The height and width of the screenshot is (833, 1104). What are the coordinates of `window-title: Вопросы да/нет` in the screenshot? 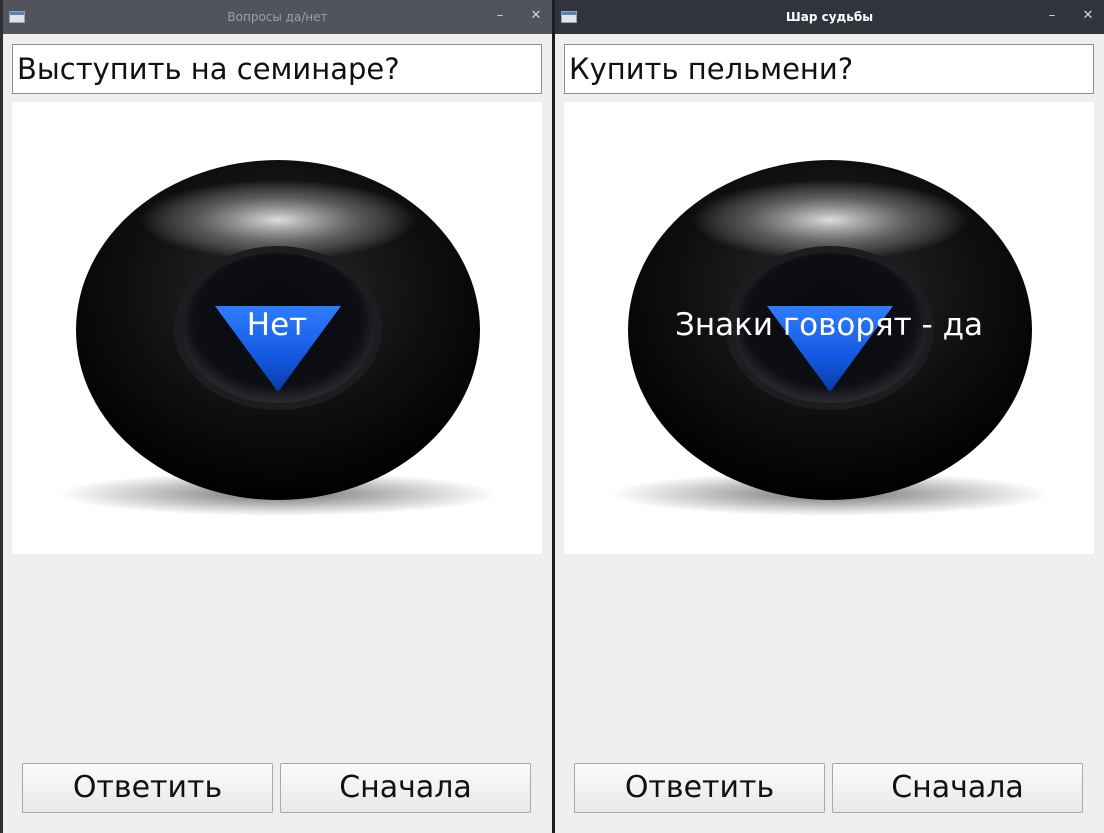 It's located at (277, 17).